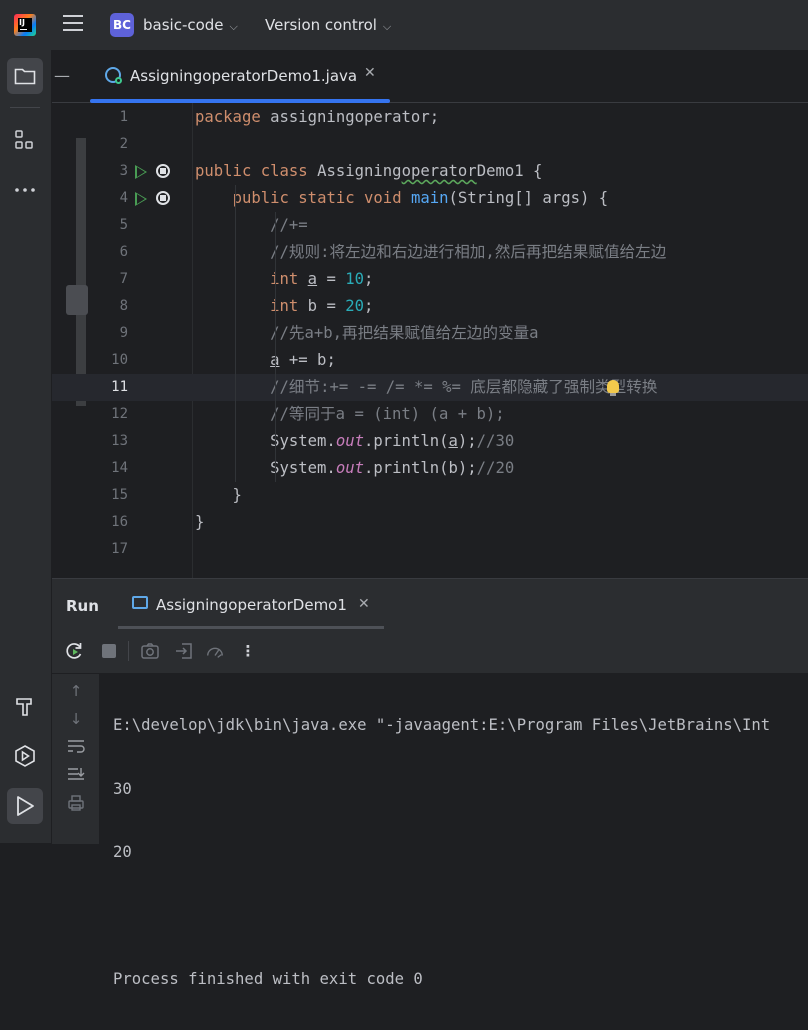  Describe the element at coordinates (370, 73) in the screenshot. I see `close-tab-icon: ✕` at that location.